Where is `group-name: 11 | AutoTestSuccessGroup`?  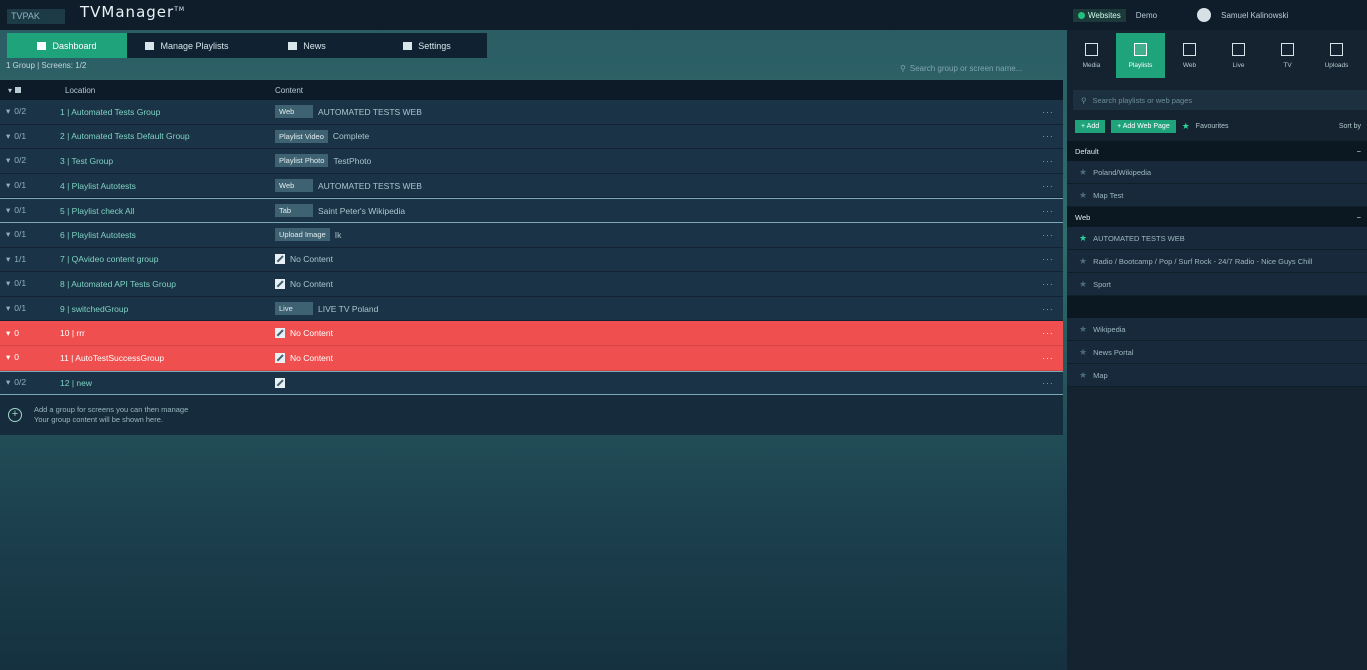 group-name: 11 | AutoTestSuccessGroup is located at coordinates (167, 358).